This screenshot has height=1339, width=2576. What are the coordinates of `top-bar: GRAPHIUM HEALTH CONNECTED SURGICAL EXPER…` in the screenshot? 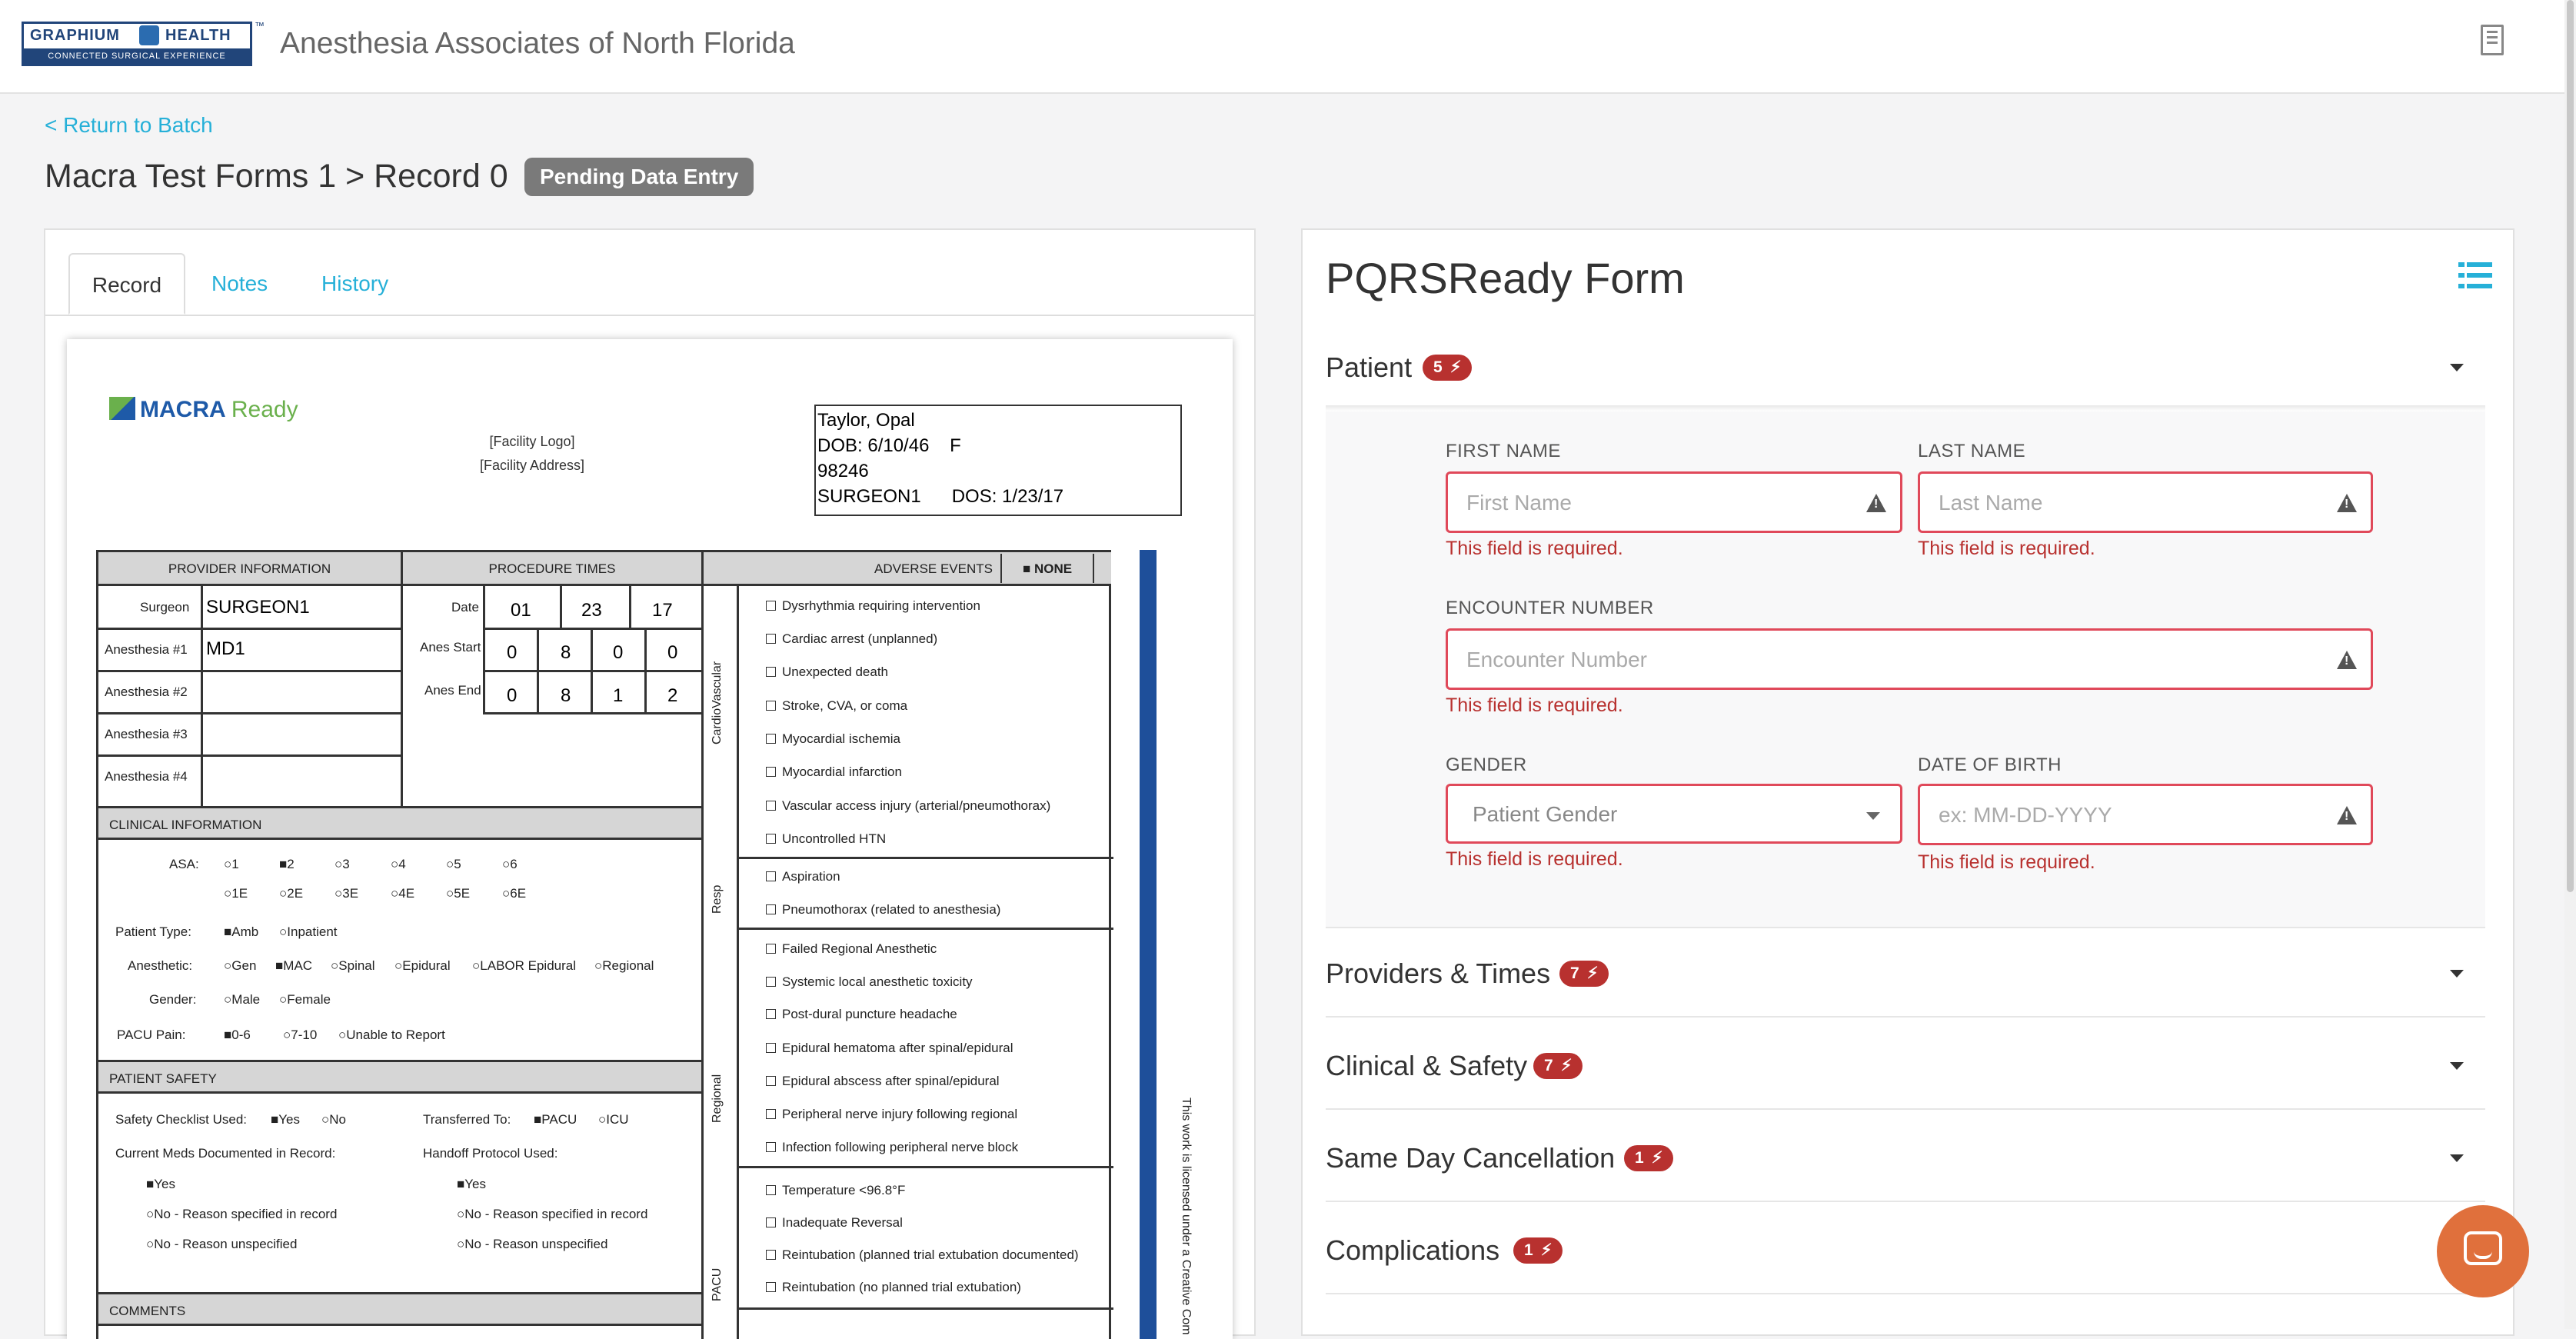 It's located at (1282, 47).